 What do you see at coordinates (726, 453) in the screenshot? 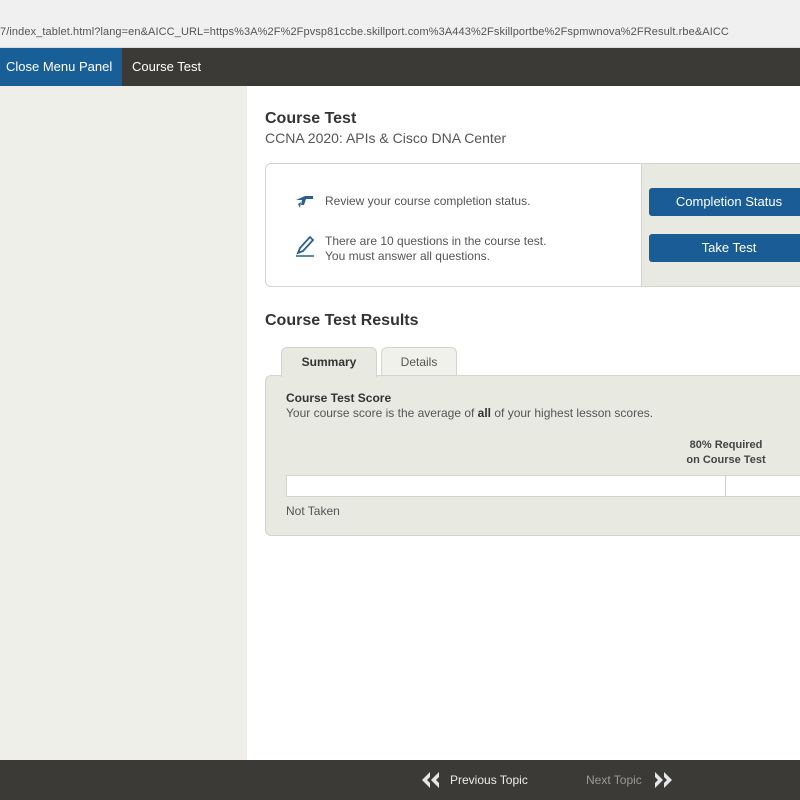
I see `required-score-label: 80% Required on Course Test` at bounding box center [726, 453].